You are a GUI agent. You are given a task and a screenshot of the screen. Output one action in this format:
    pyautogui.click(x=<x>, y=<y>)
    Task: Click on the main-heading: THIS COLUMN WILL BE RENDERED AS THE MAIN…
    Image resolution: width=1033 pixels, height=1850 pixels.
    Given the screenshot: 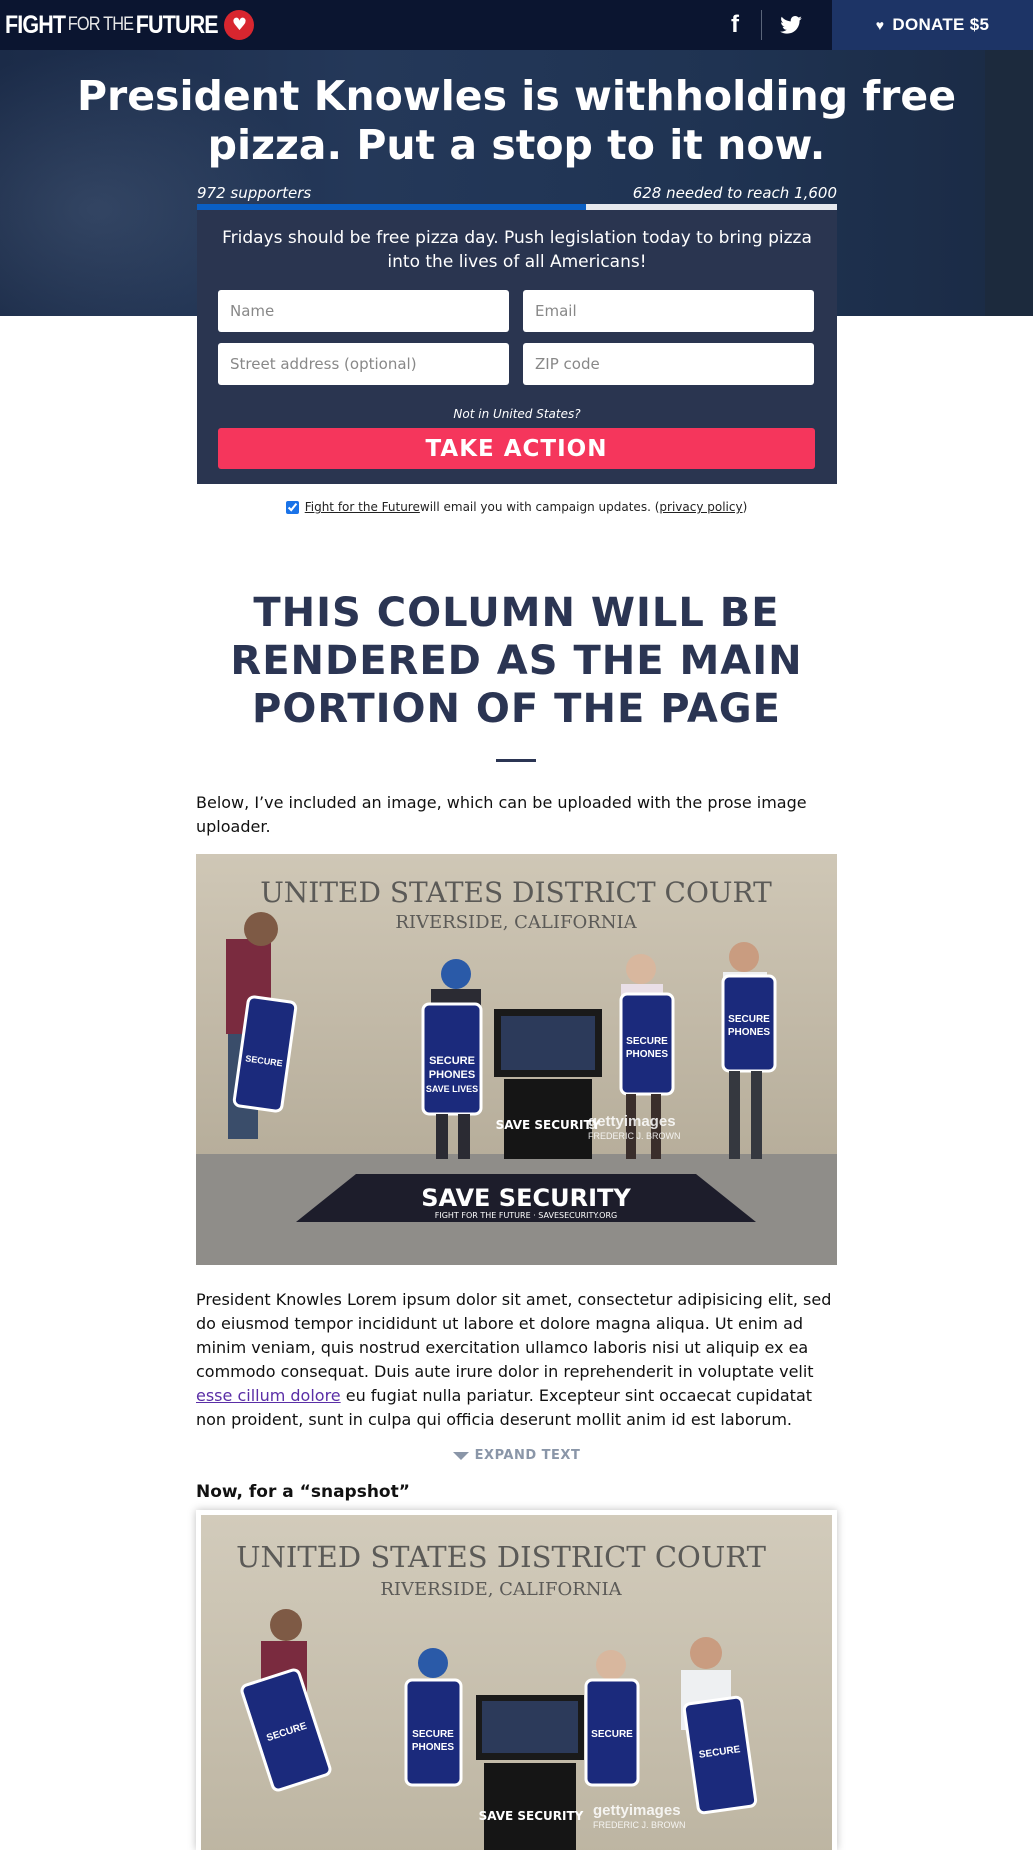 What is the action you would take?
    pyautogui.click(x=516, y=661)
    